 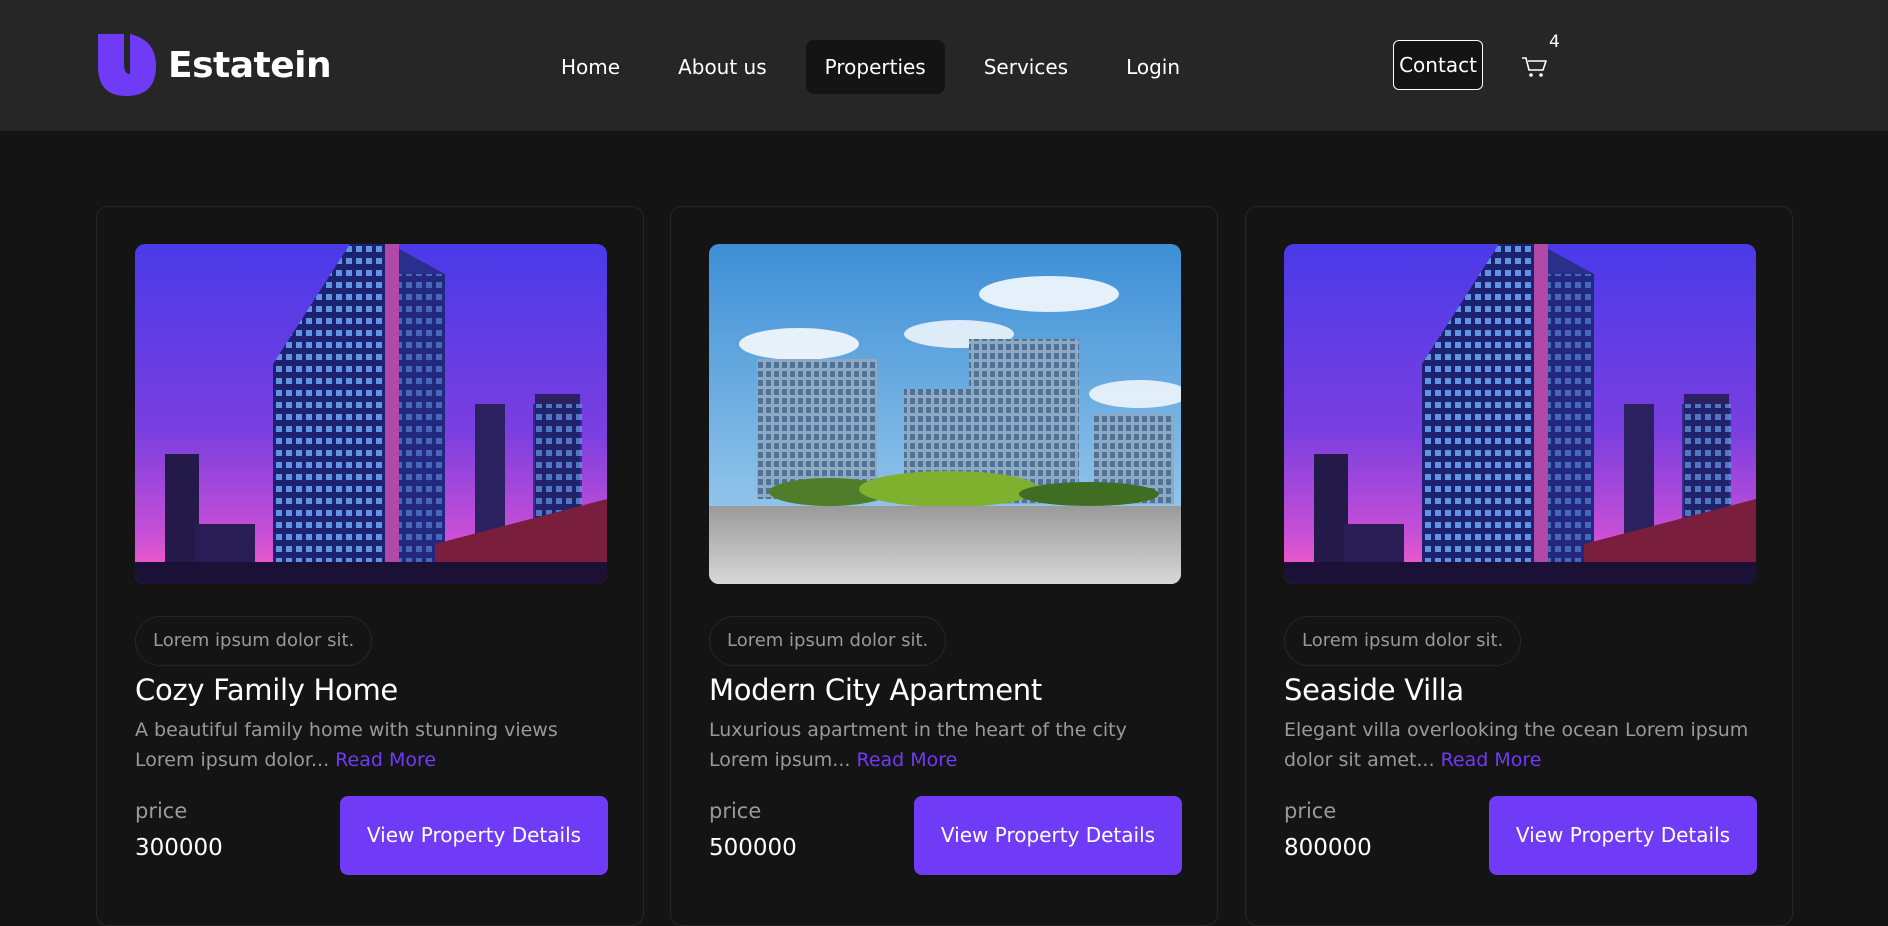 What do you see at coordinates (1535, 65) in the screenshot?
I see `cart-icon` at bounding box center [1535, 65].